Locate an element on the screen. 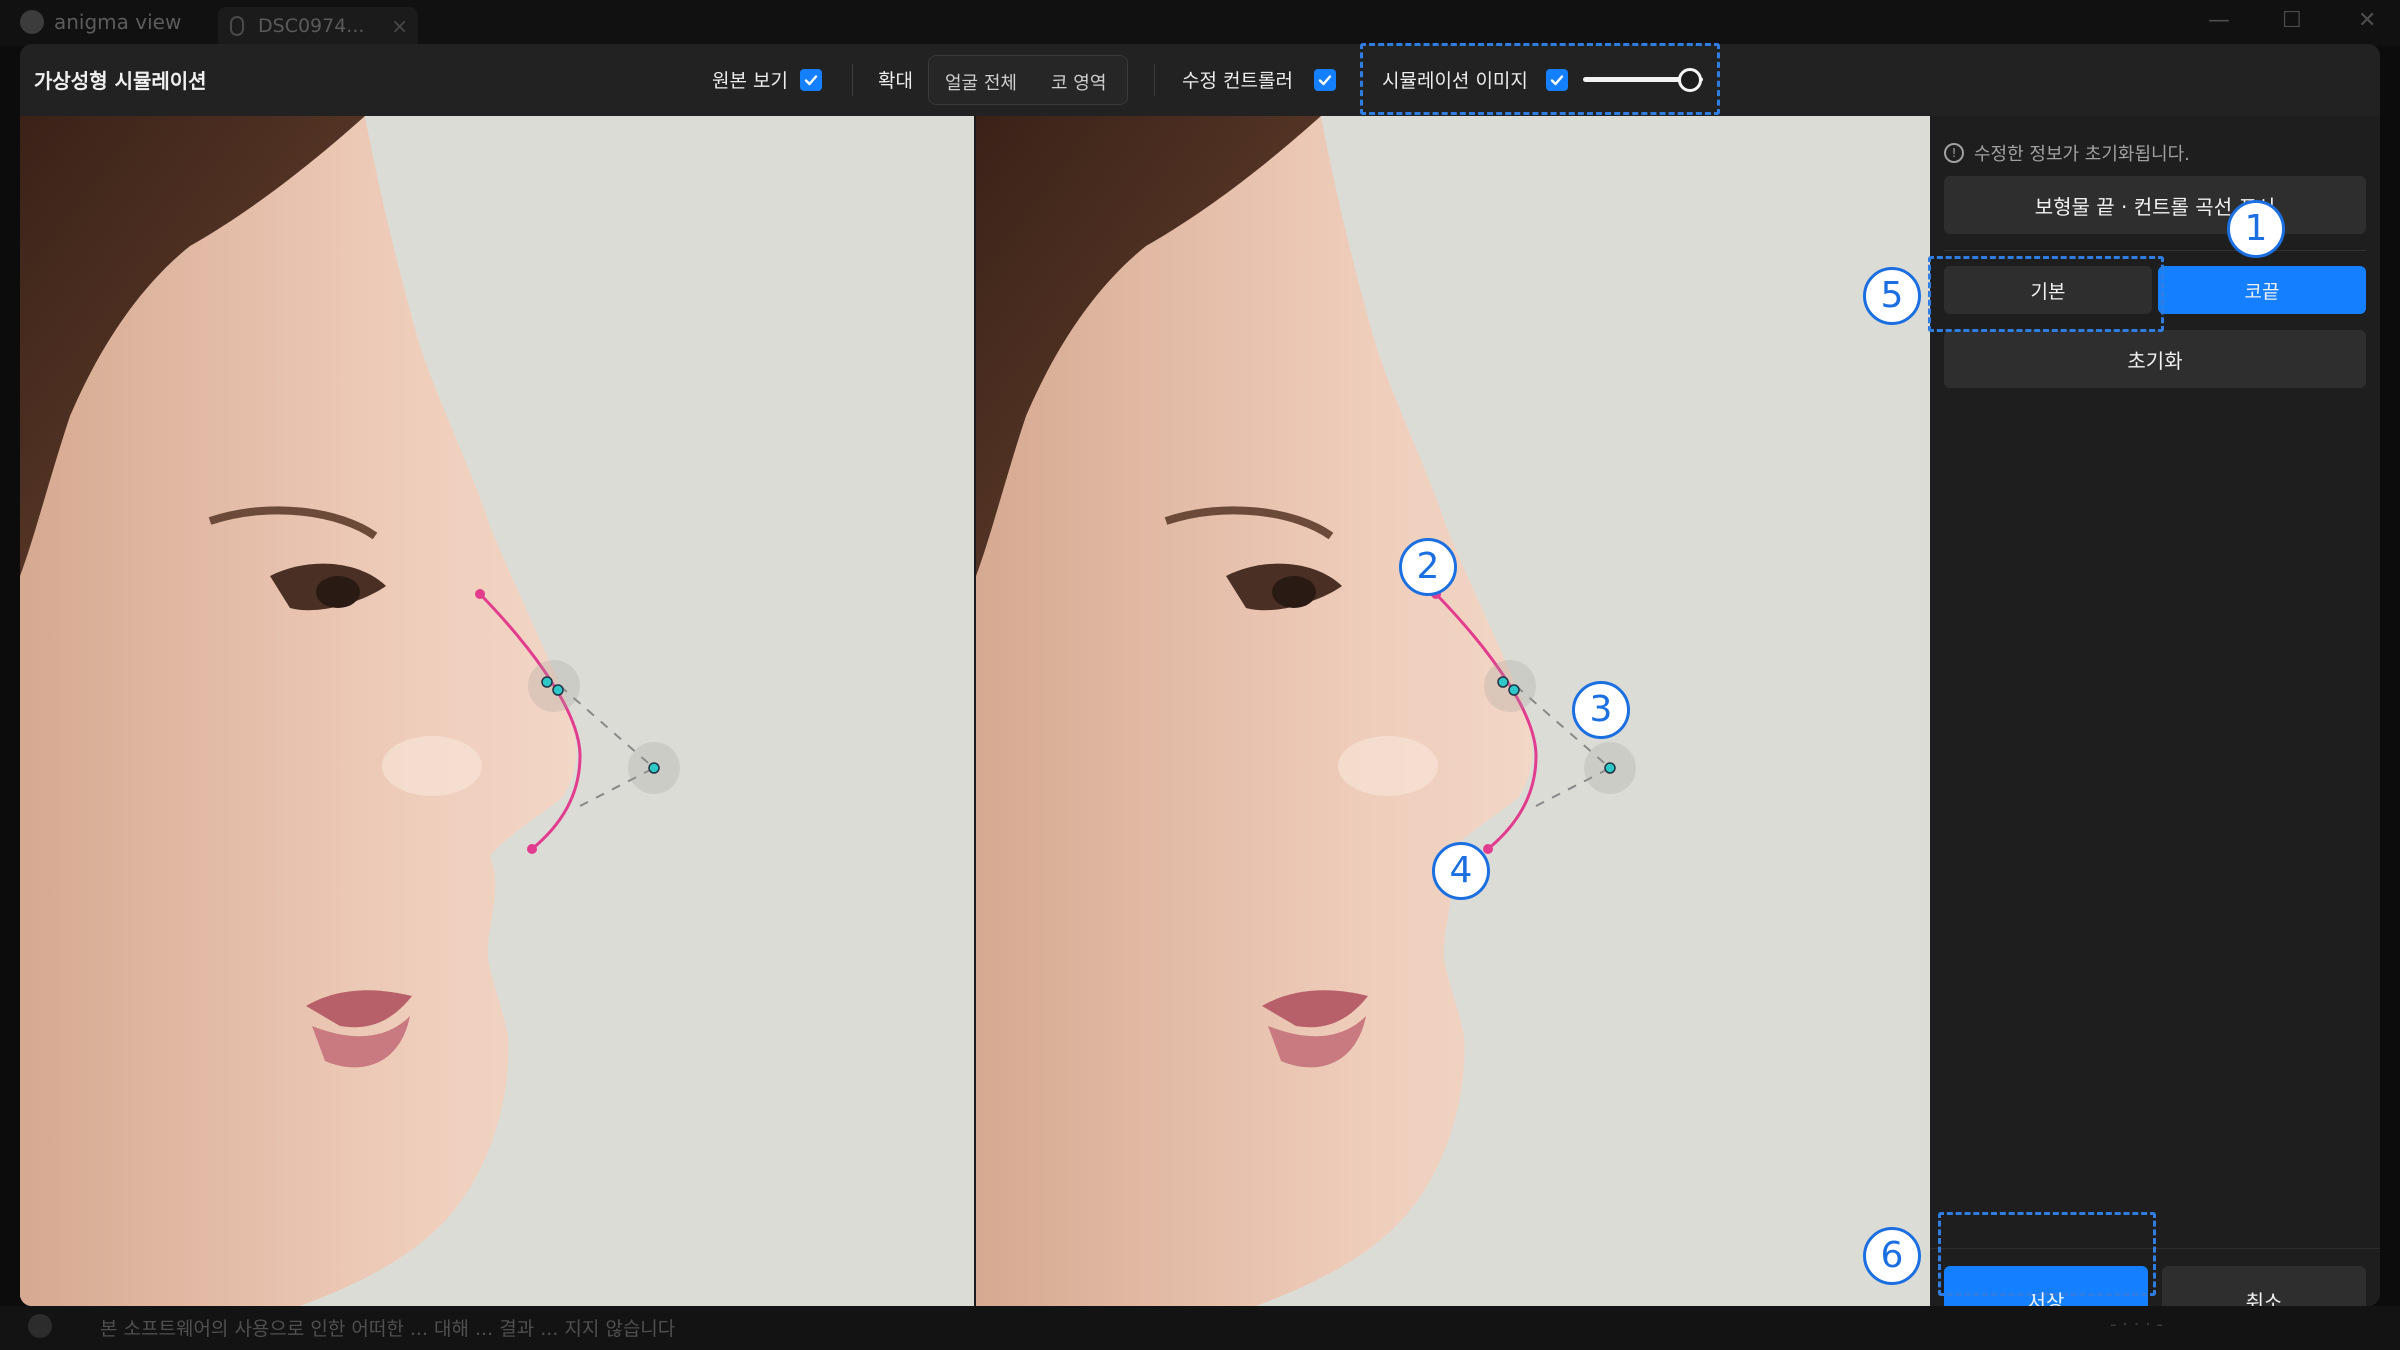  callout-badge-3: 3 is located at coordinates (1601, 710).